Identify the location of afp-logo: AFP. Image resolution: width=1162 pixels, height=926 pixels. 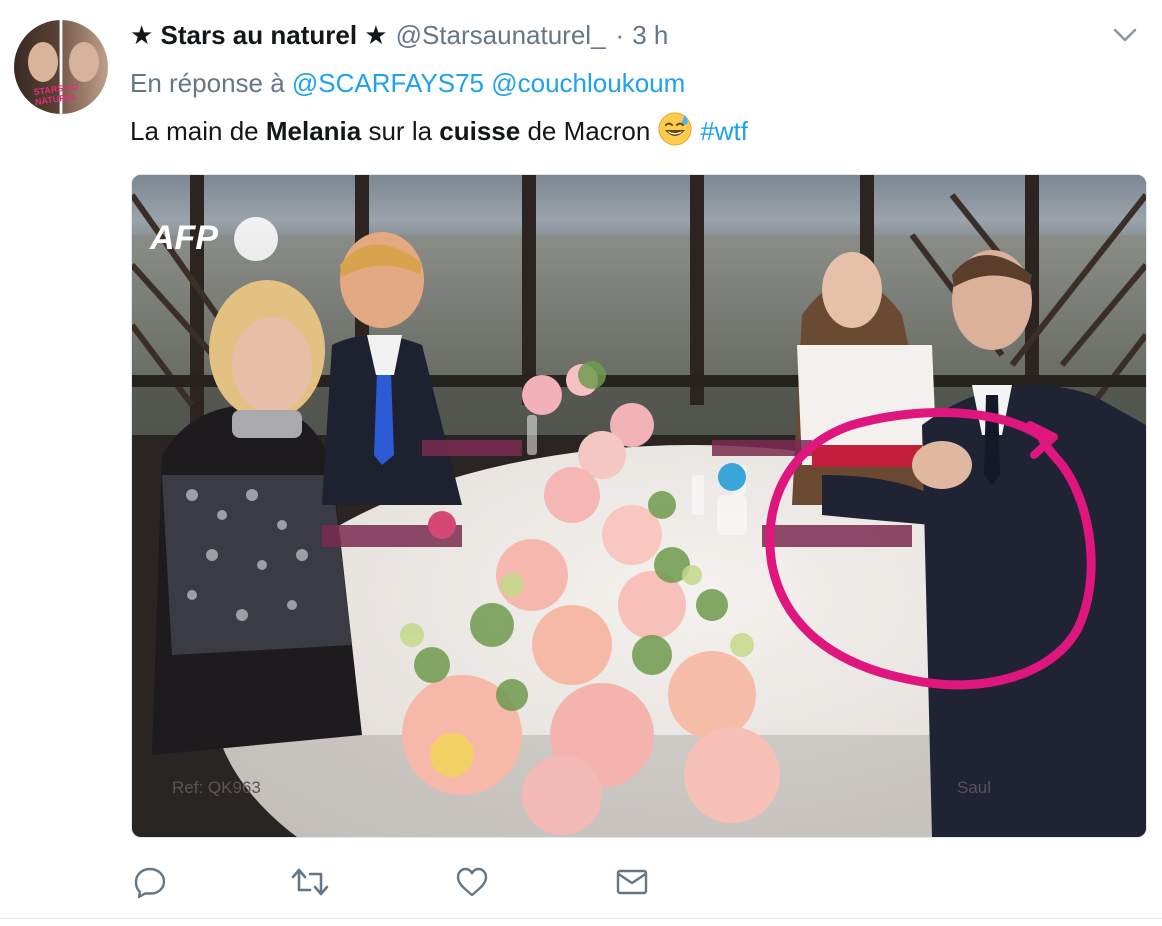
(213, 239).